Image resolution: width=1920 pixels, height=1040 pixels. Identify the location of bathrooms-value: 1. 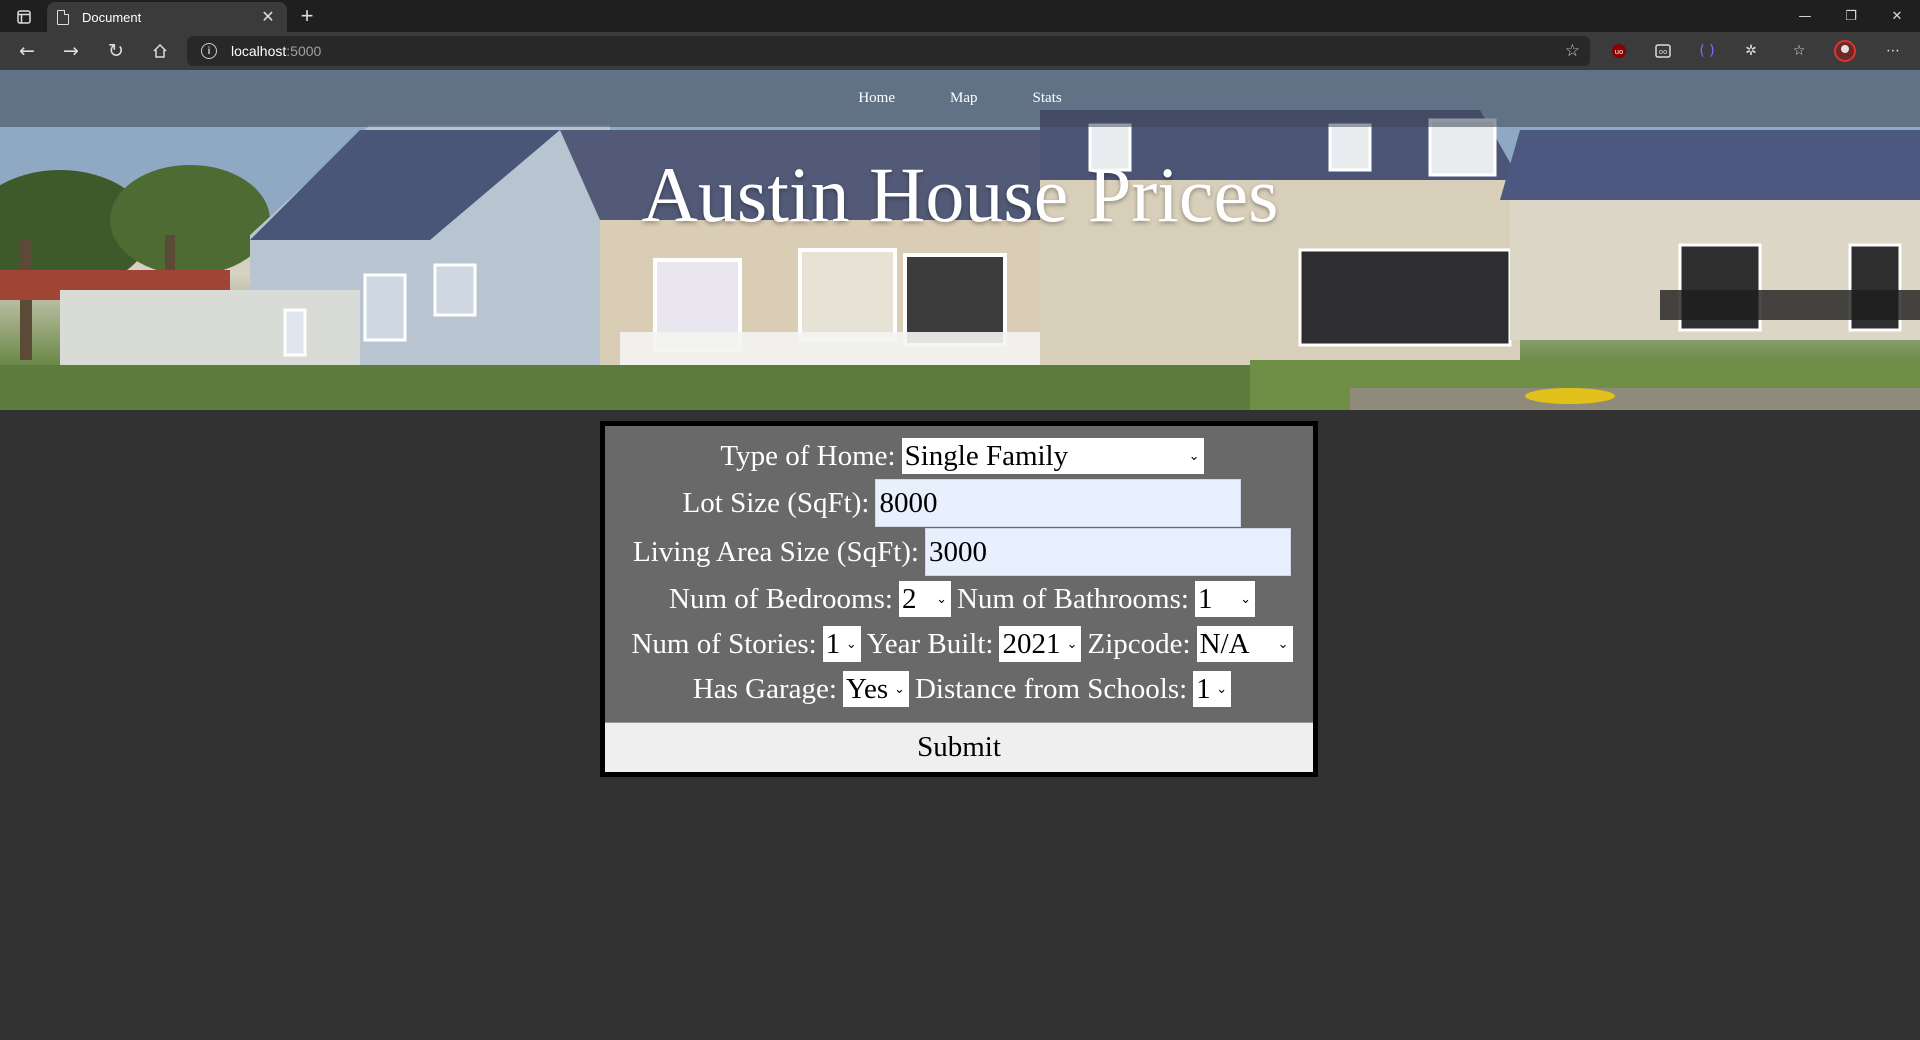
(1205, 598).